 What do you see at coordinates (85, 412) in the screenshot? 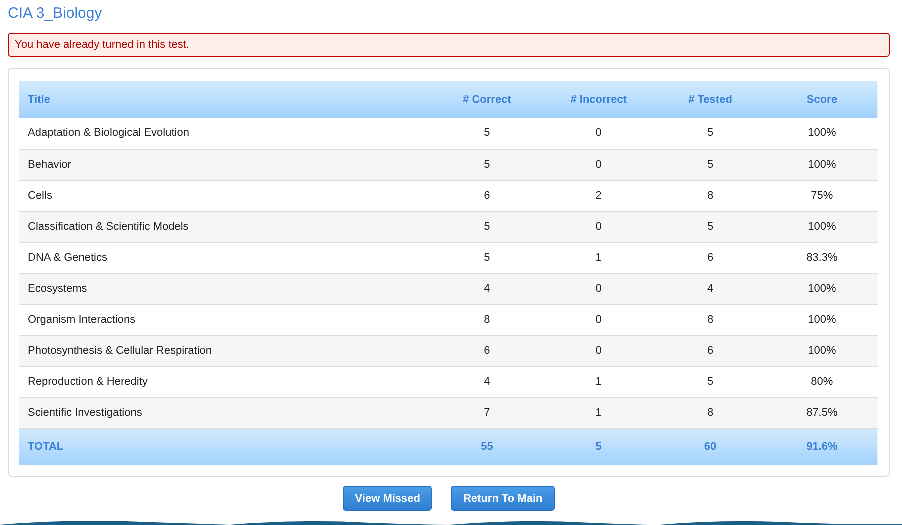
I see `table-cell: Scientific Investigations` at bounding box center [85, 412].